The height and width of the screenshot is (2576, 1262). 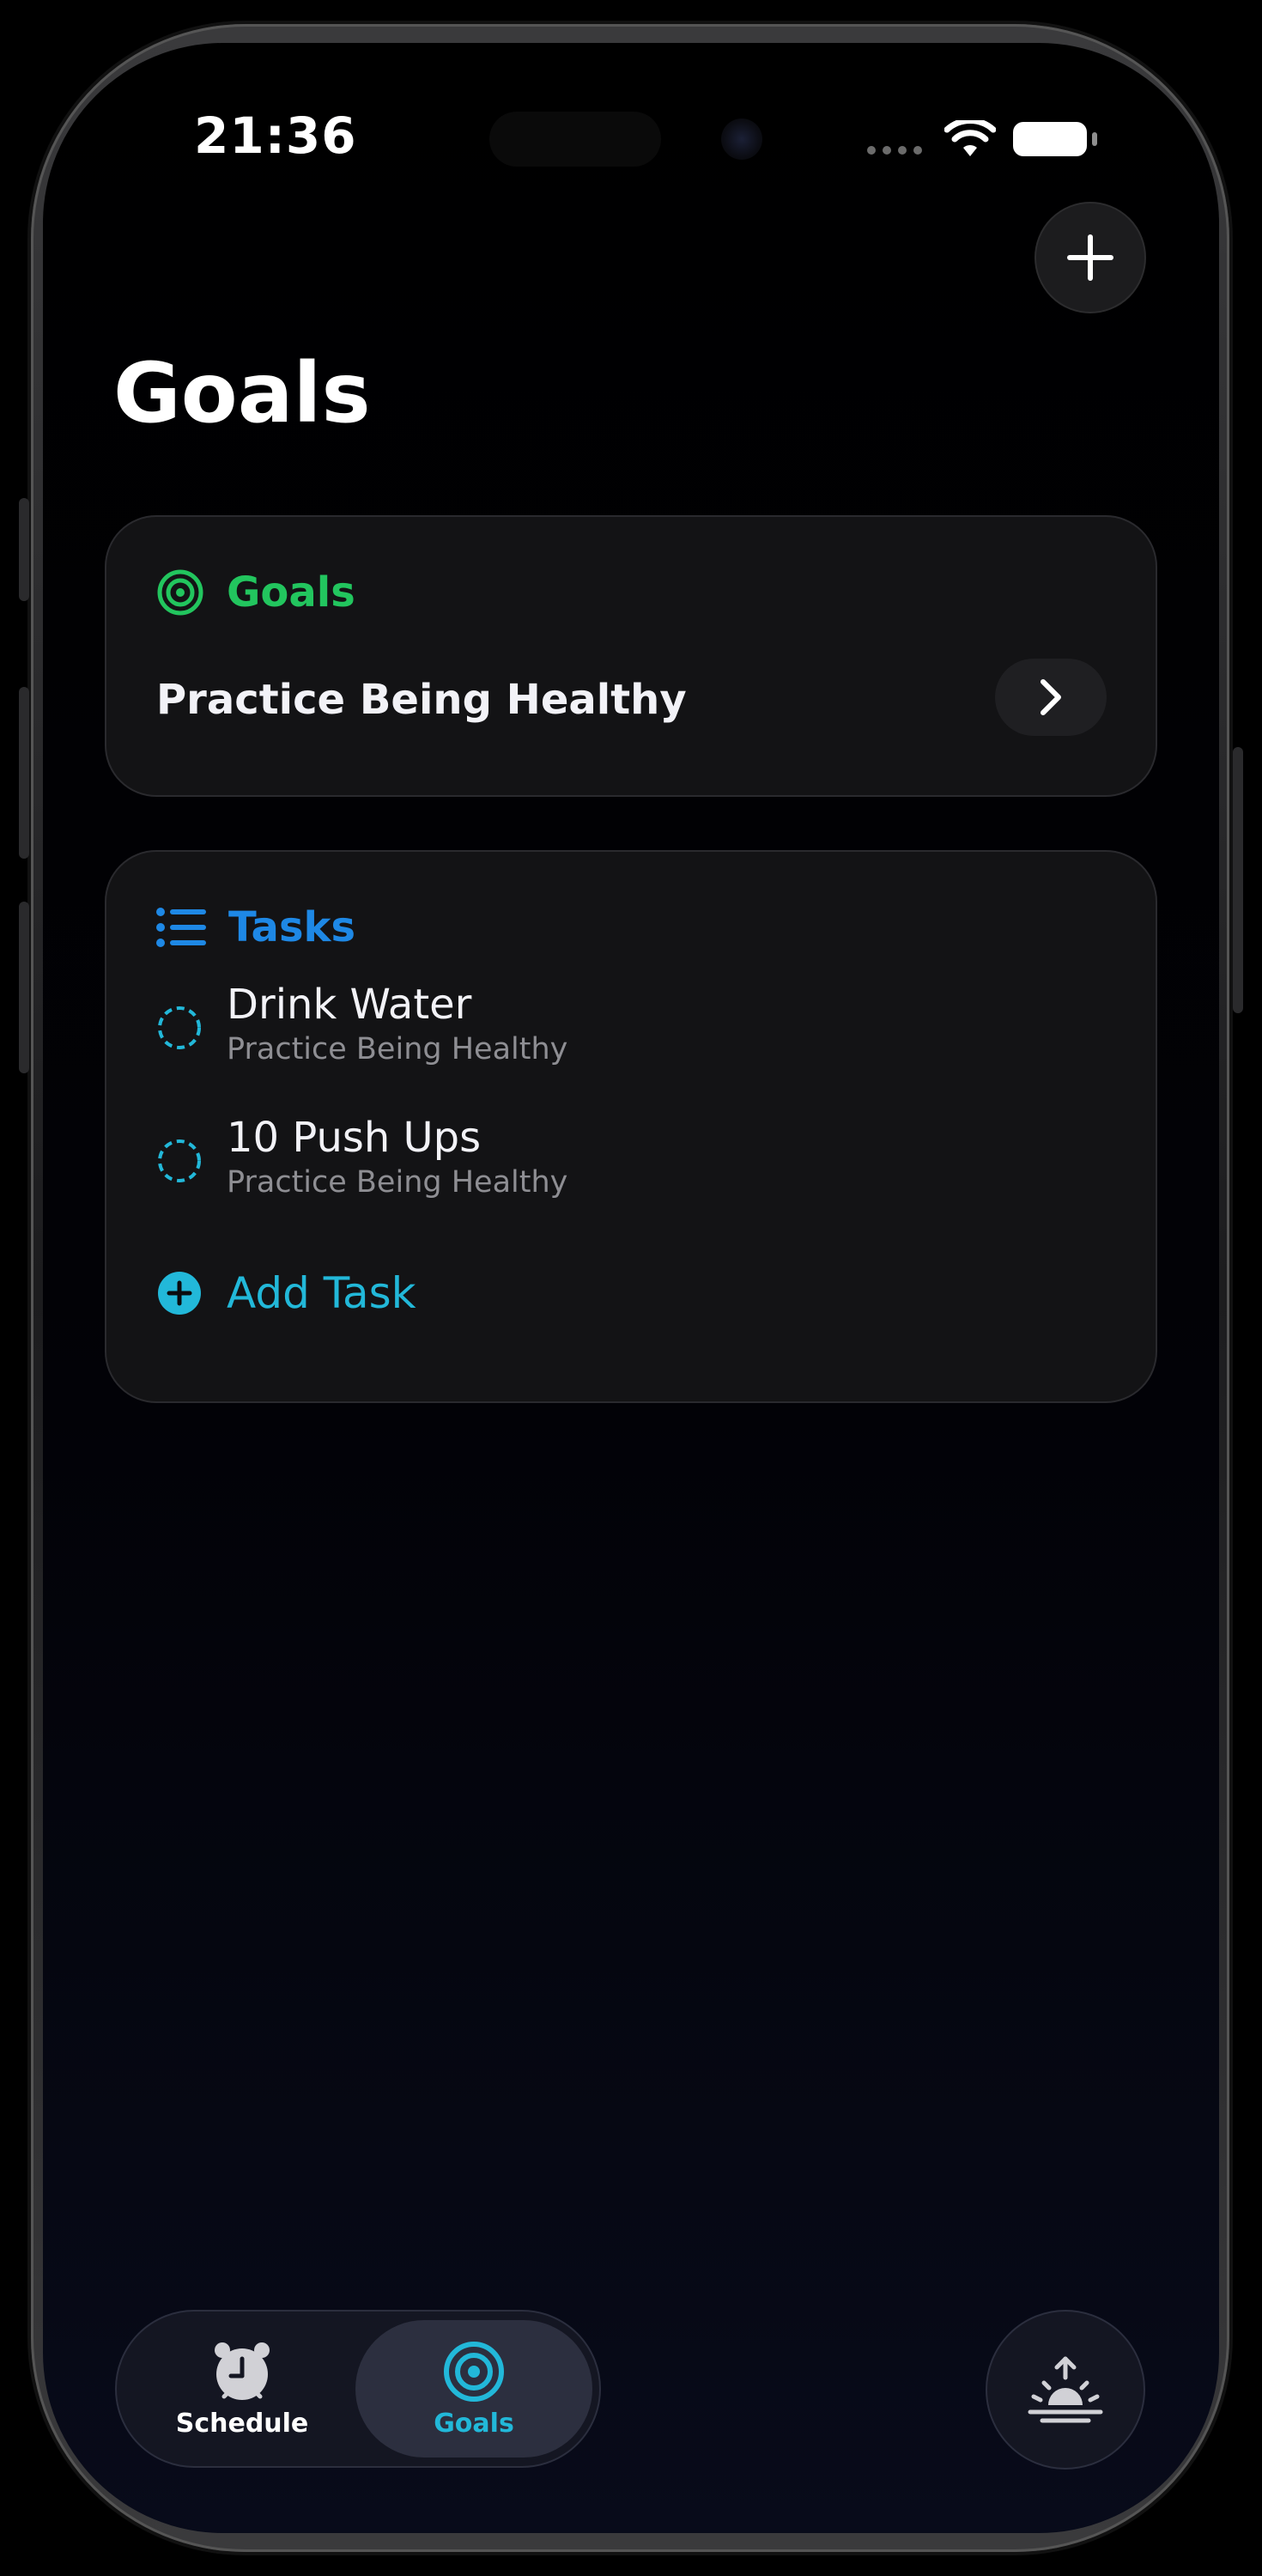 What do you see at coordinates (349, 1005) in the screenshot?
I see `task-title: Drink Water` at bounding box center [349, 1005].